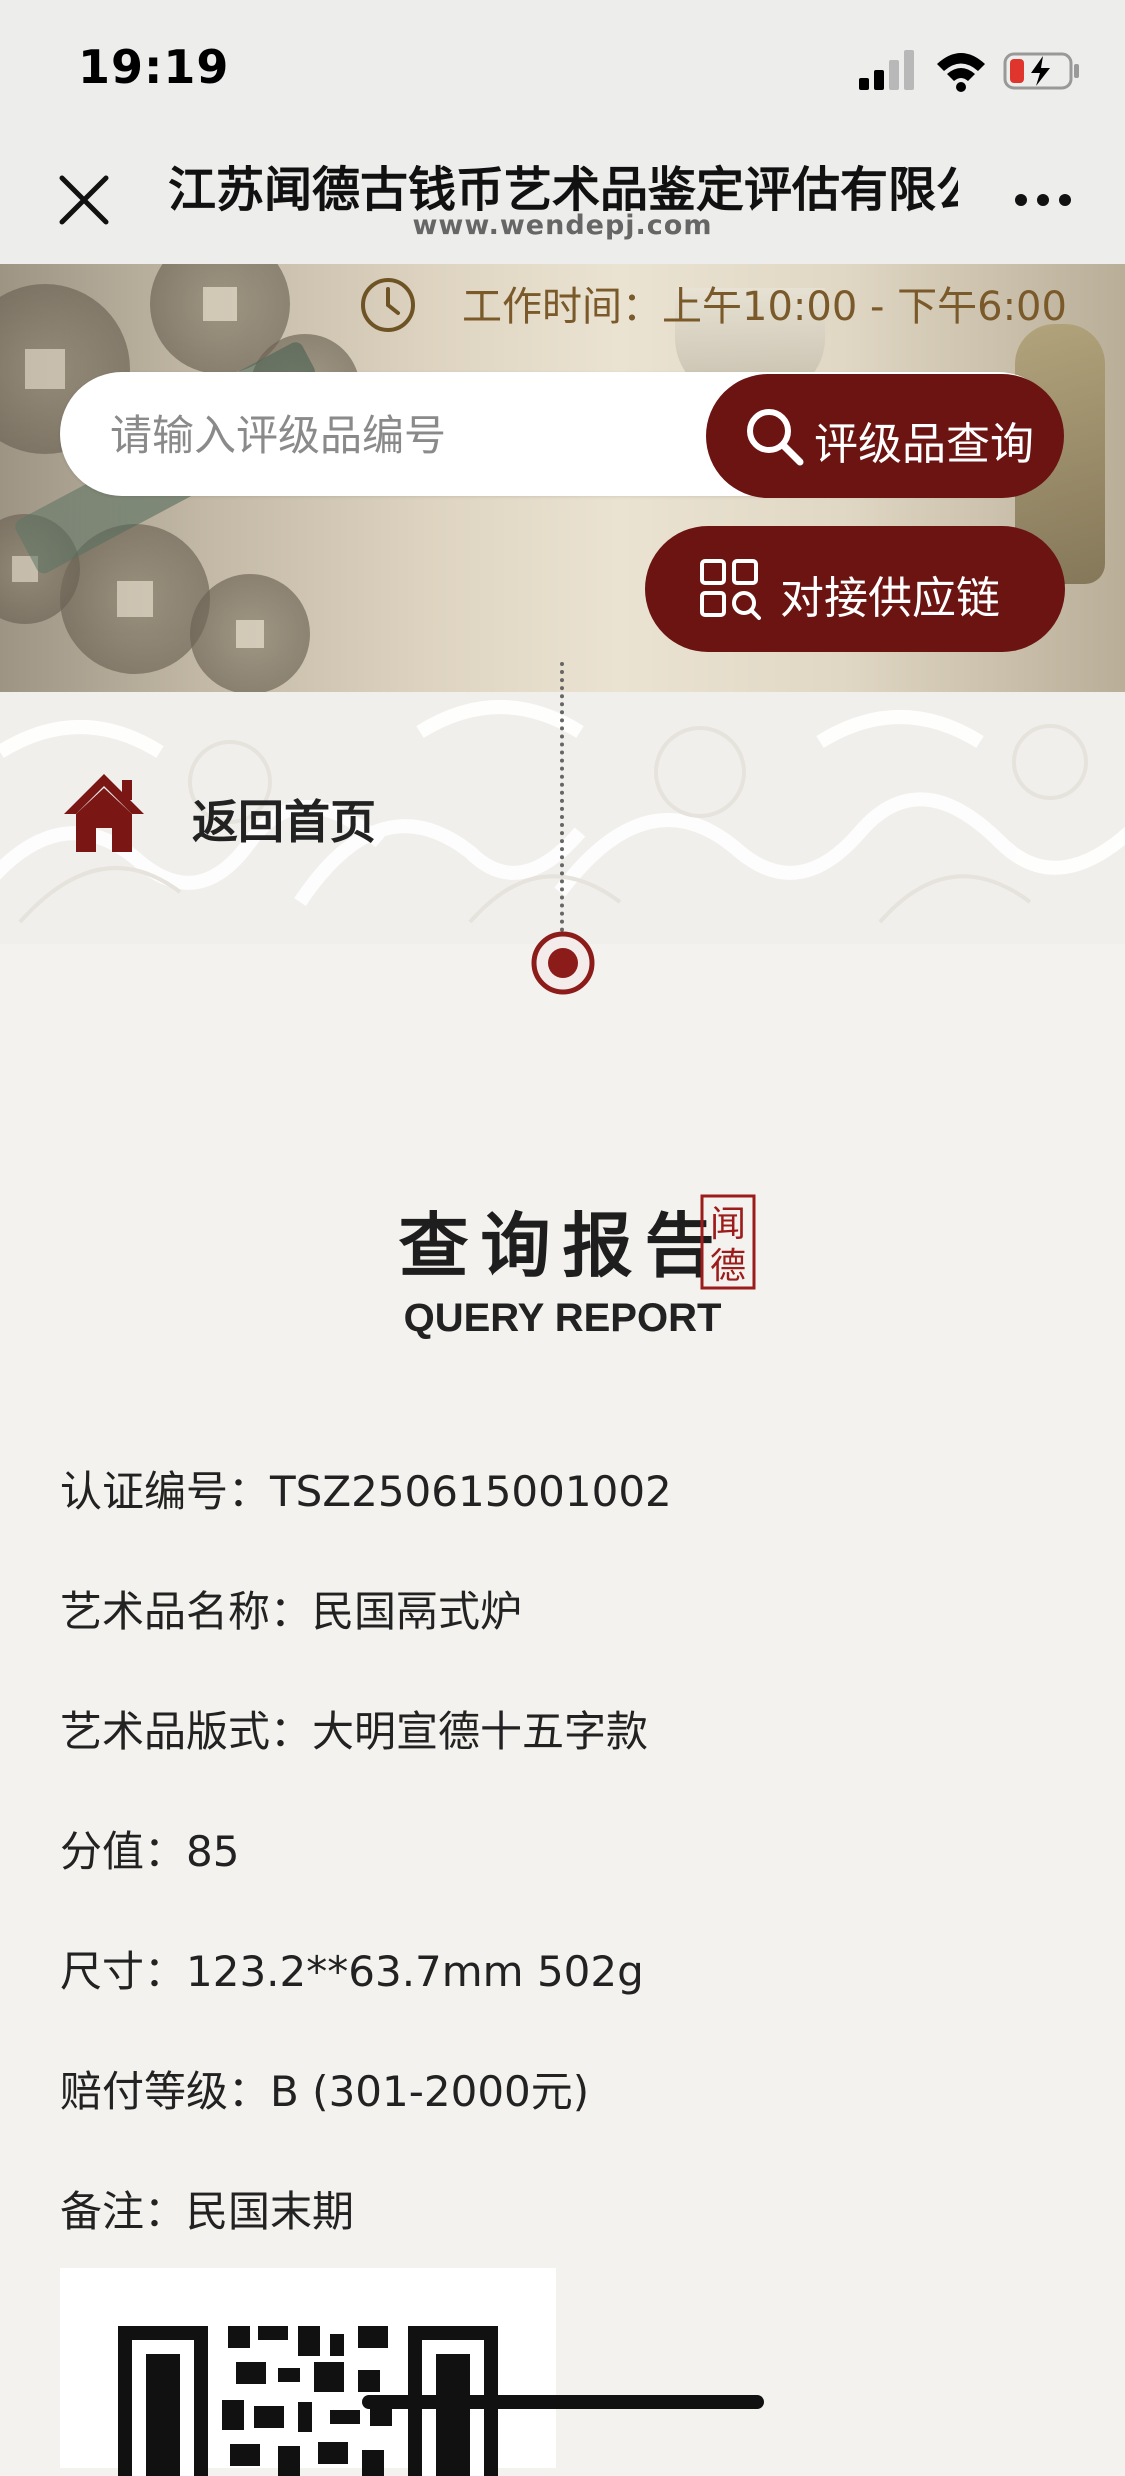 This screenshot has width=1125, height=2476. I want to click on work-time: 工作时间：上午10:00 - 下午6:00, so click(764, 307).